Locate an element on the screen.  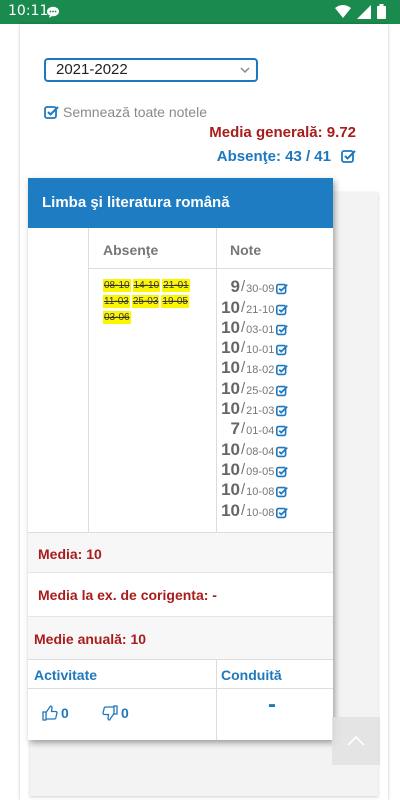
grade-item: 10/03-01 is located at coordinates (274, 327).